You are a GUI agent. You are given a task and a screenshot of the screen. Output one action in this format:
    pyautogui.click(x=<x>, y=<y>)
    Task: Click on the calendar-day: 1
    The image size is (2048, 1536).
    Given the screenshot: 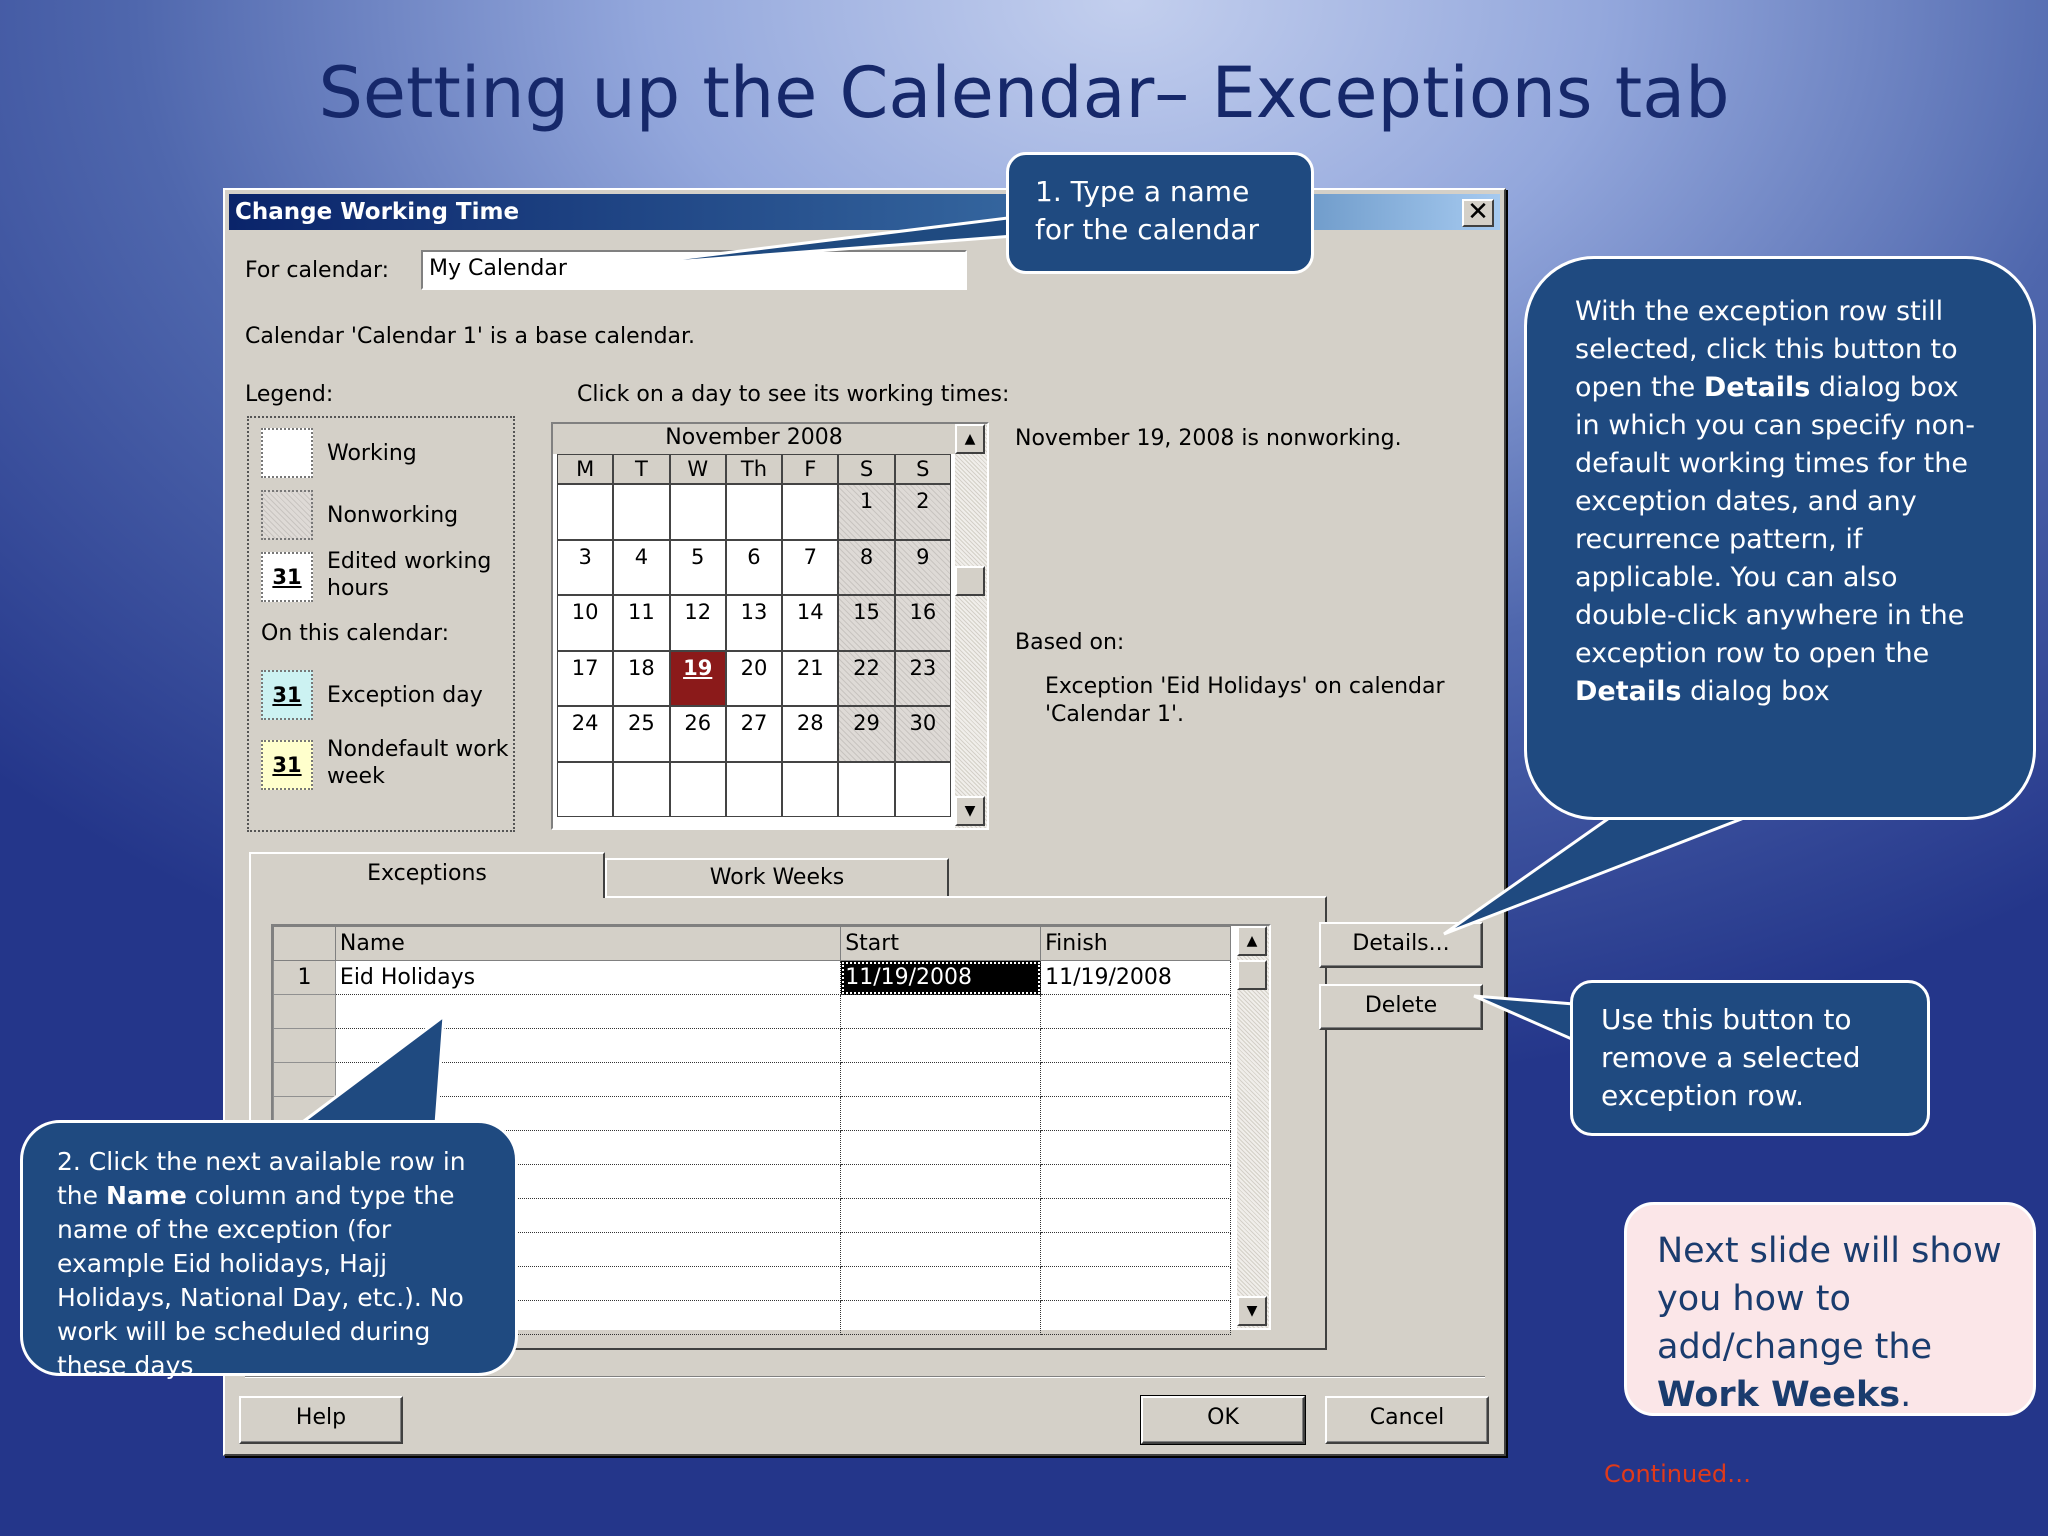 What is the action you would take?
    pyautogui.click(x=866, y=512)
    